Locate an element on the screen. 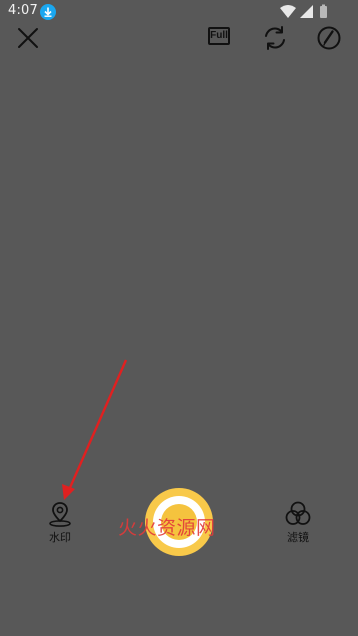 The width and height of the screenshot is (358, 636). shutter-button is located at coordinates (179, 522).